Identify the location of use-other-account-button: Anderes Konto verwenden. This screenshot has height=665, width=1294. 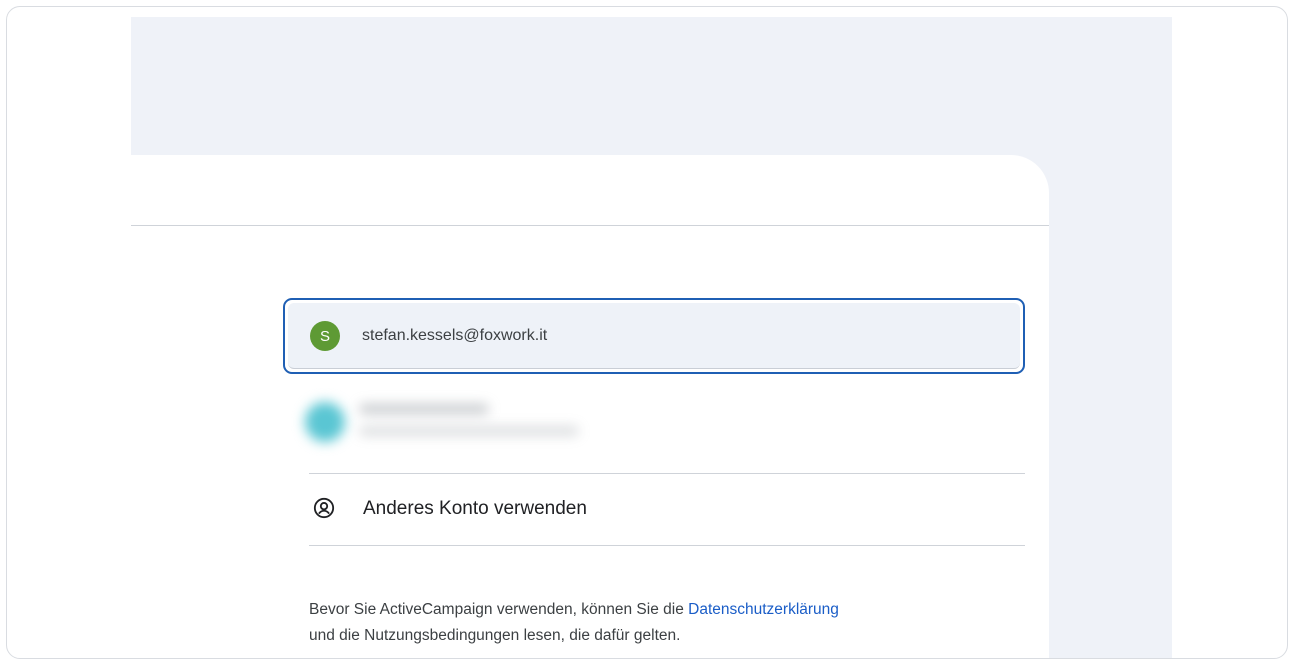
(667, 508).